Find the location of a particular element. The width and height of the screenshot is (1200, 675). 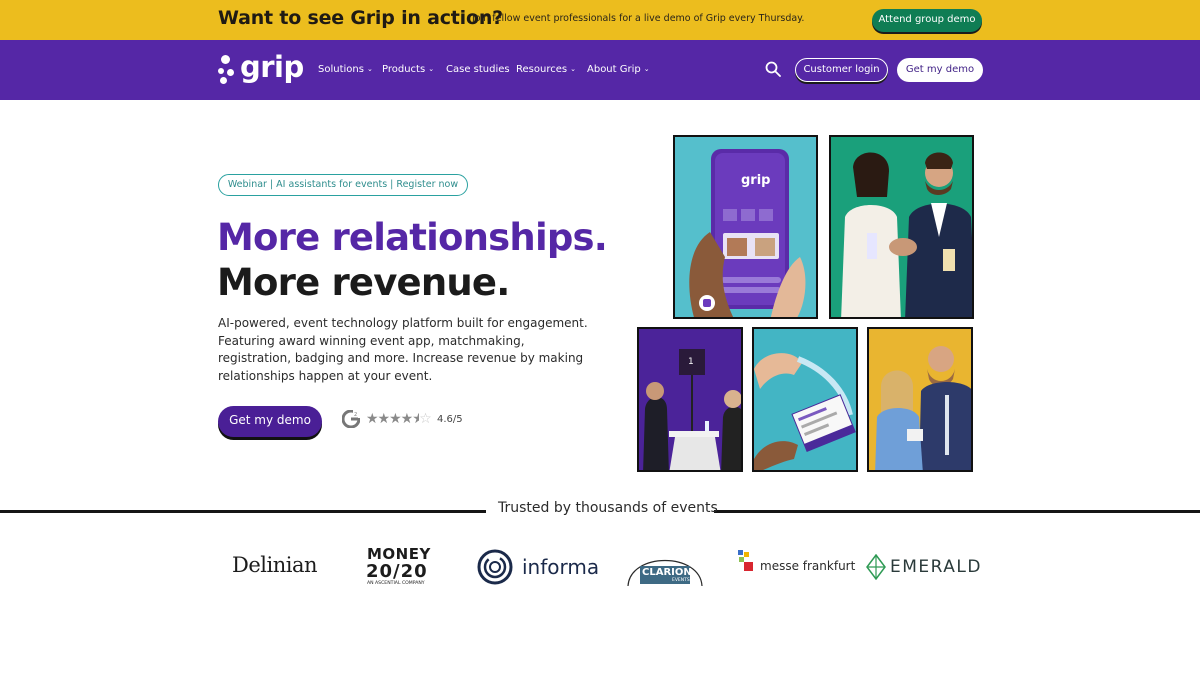

nav-solutions: Solutions ⌄ is located at coordinates (345, 69).